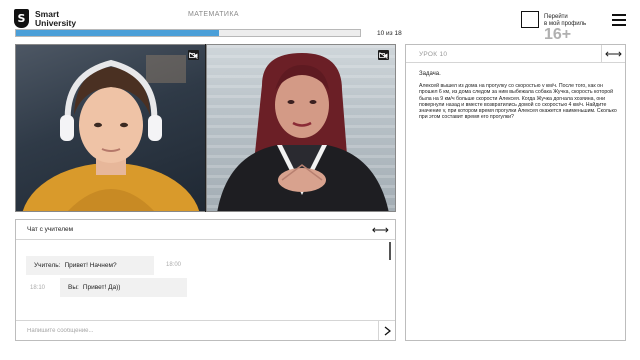  What do you see at coordinates (117, 33) in the screenshot?
I see `progress-fill` at bounding box center [117, 33].